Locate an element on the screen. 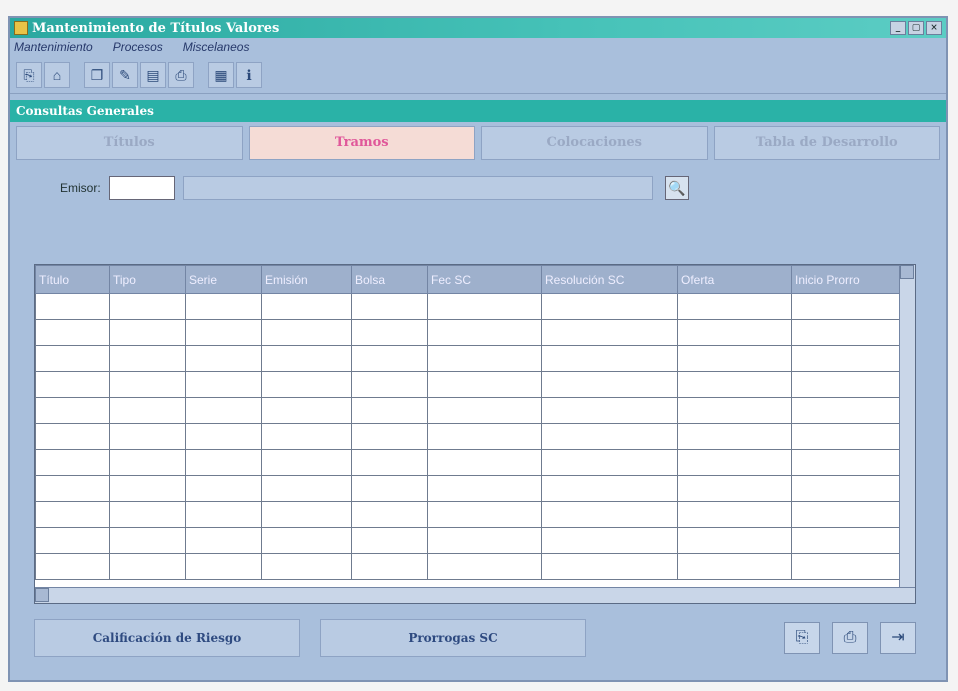 The width and height of the screenshot is (958, 691). menu-mantenimiento: Mantenimiento is located at coordinates (53, 47).